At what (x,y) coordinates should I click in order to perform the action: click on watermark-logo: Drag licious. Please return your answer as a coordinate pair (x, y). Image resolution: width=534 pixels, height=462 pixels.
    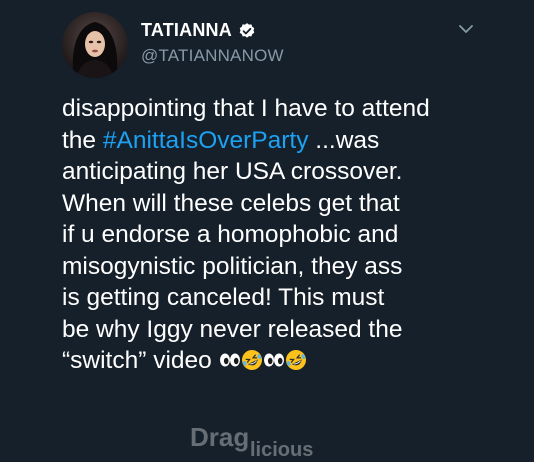
    Looking at the image, I should click on (270, 439).